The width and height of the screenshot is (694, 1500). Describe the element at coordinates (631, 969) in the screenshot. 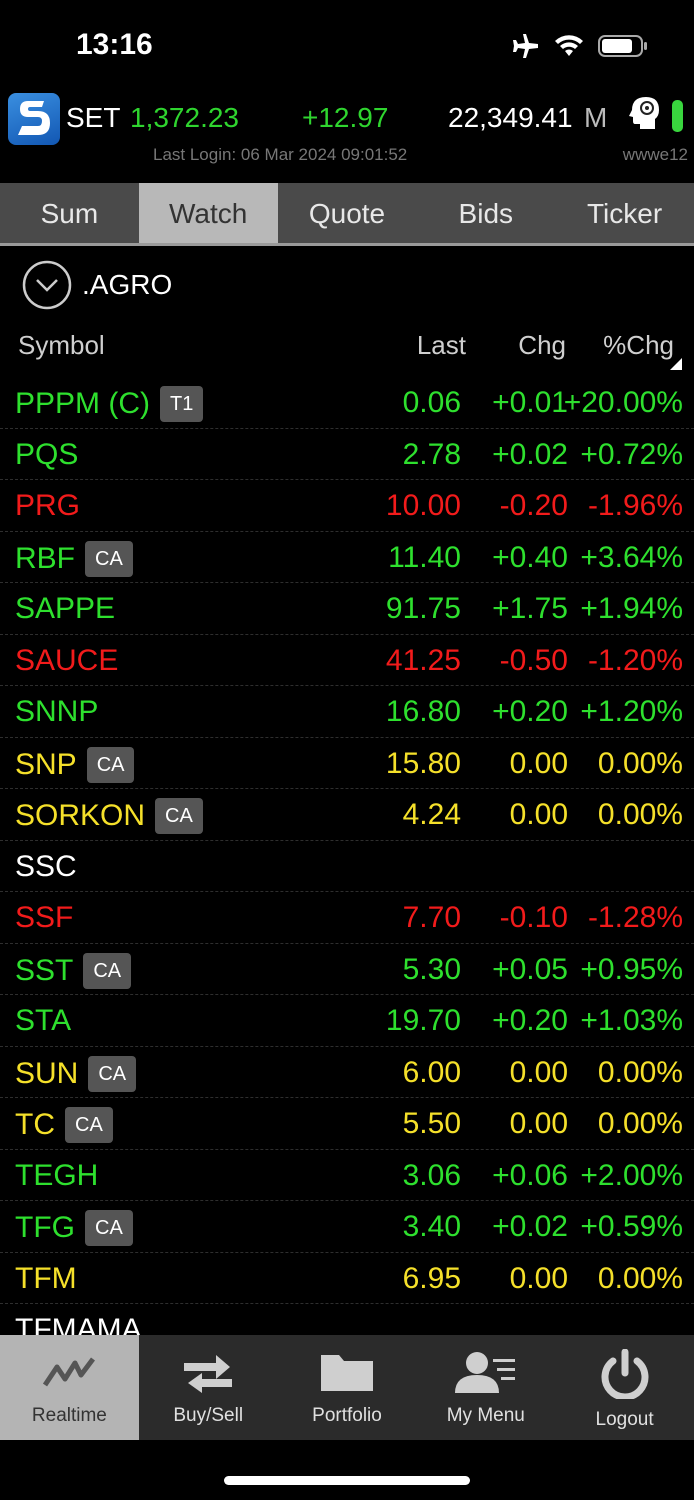

I see `row-pct-chg: +0.95%` at that location.